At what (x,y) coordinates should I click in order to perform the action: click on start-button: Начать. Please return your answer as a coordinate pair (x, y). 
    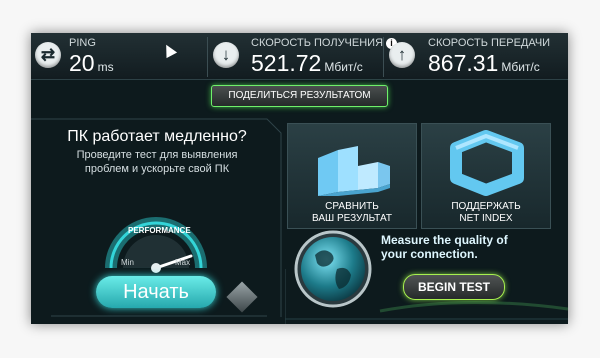
    Looking at the image, I should click on (156, 292).